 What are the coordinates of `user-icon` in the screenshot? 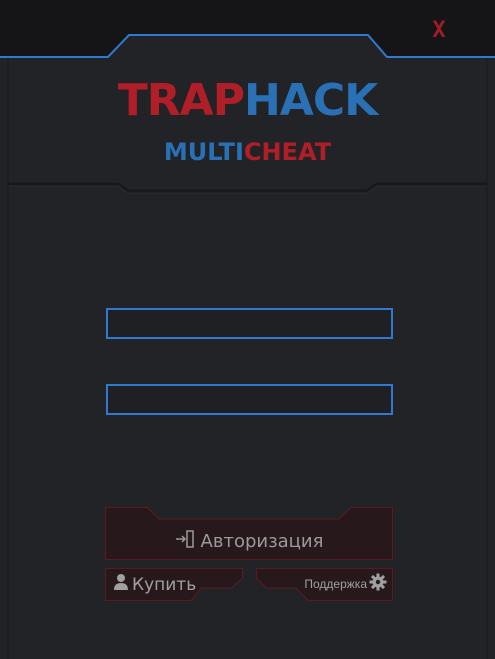 It's located at (121, 584).